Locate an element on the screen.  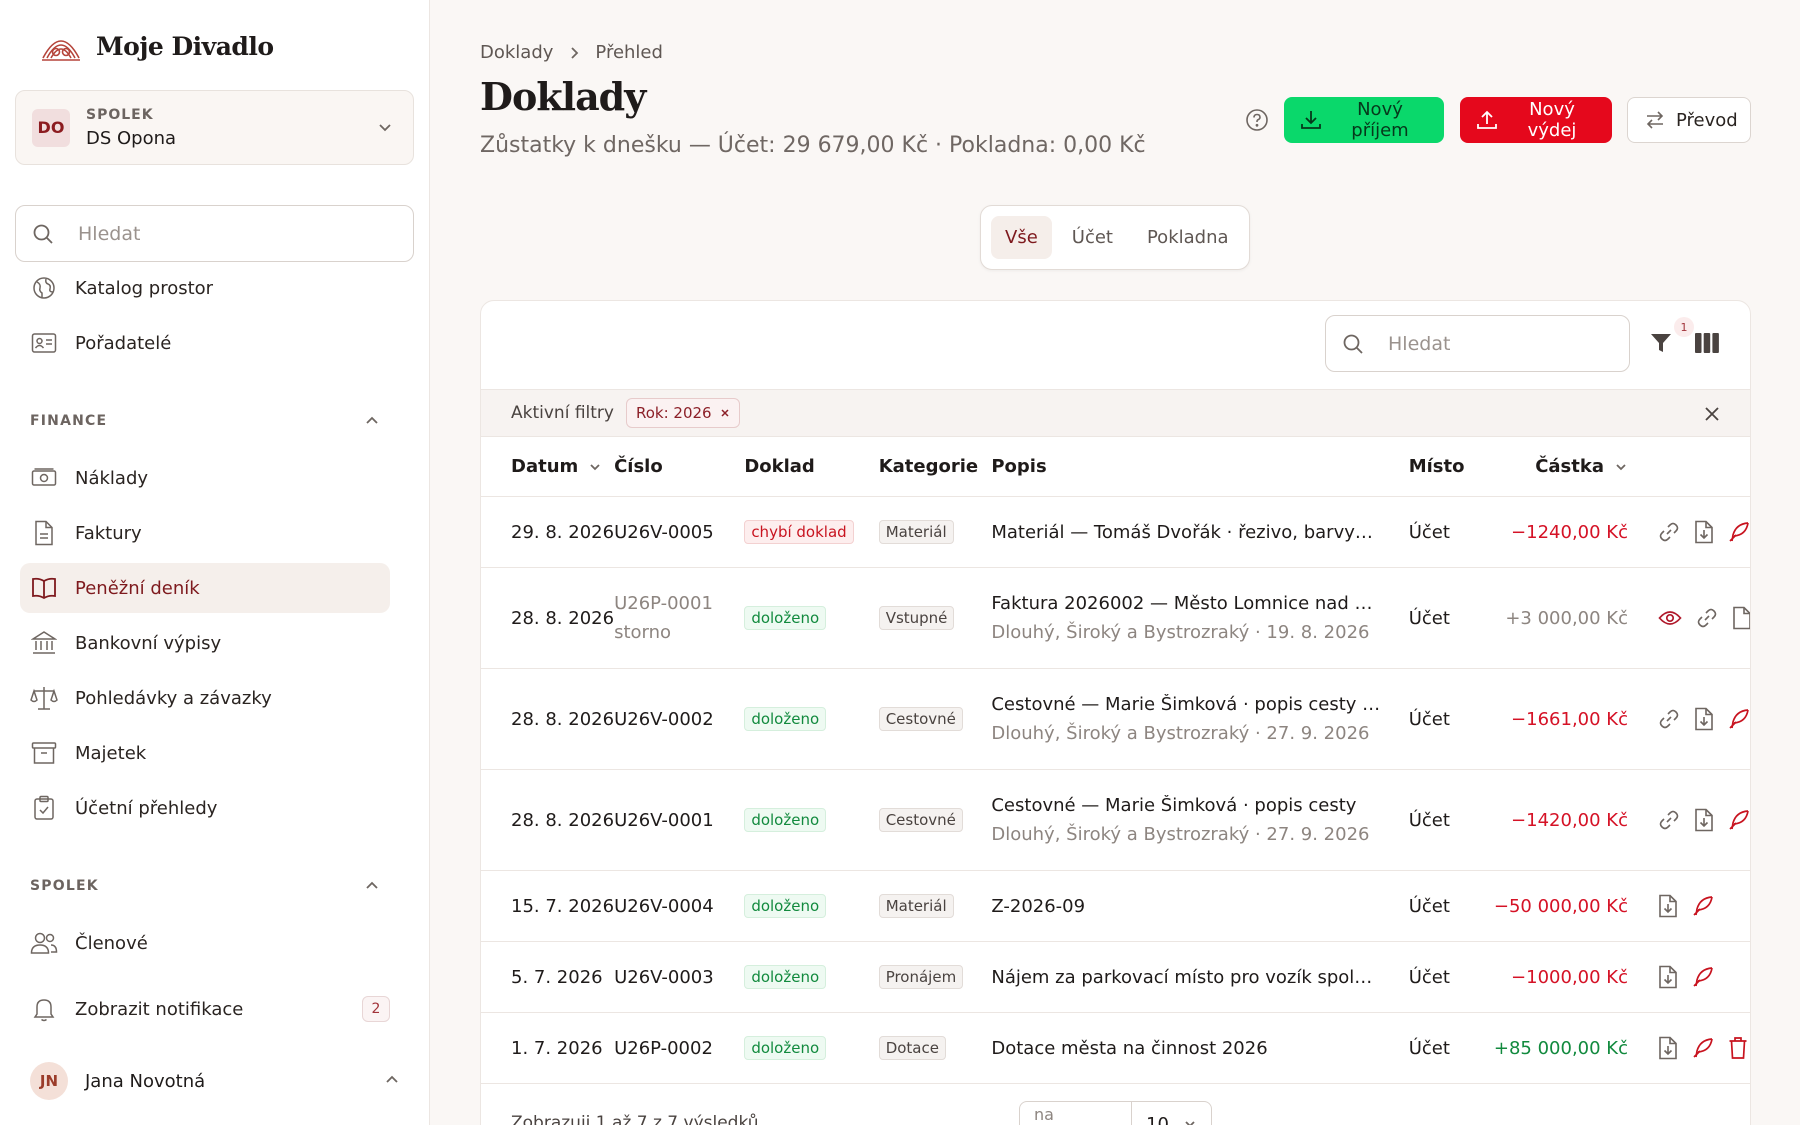
sidebar-item-poradatele: Pořadatelé is located at coordinates (205, 343).